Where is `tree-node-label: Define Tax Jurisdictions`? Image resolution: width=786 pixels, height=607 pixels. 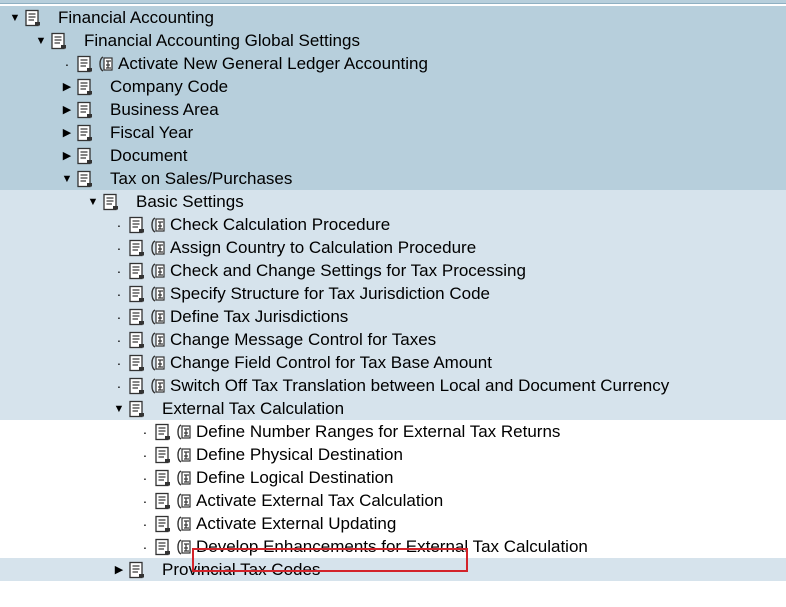 tree-node-label: Define Tax Jurisdictions is located at coordinates (259, 317).